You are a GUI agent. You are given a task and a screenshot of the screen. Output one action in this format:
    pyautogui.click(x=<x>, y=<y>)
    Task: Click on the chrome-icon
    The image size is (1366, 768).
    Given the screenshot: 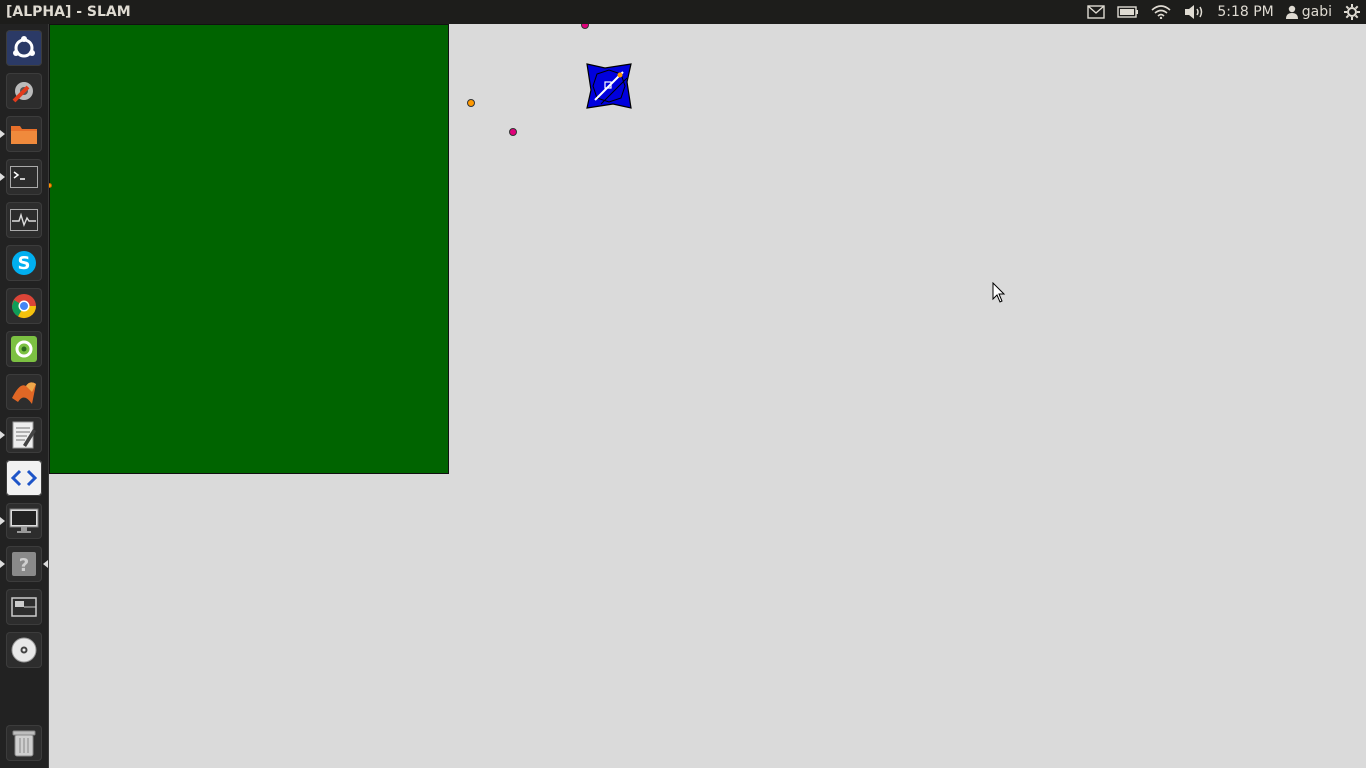 What is the action you would take?
    pyautogui.click(x=23, y=306)
    